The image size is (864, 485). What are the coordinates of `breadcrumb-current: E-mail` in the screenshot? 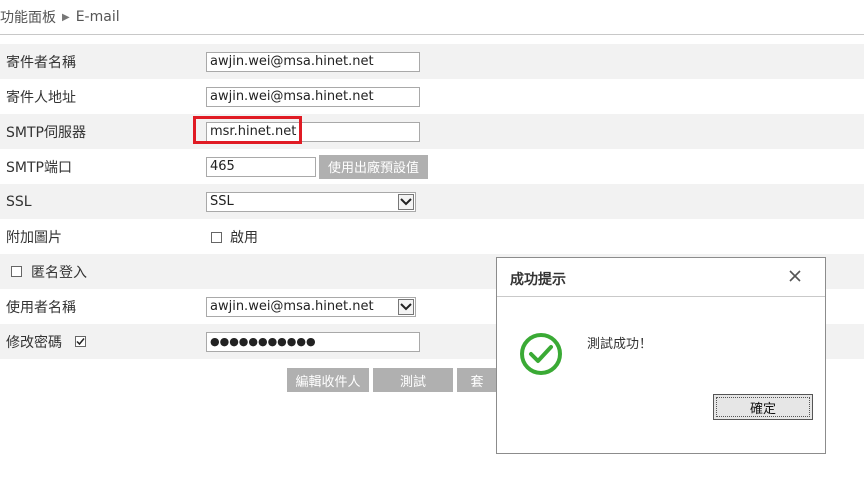 It's located at (97, 17).